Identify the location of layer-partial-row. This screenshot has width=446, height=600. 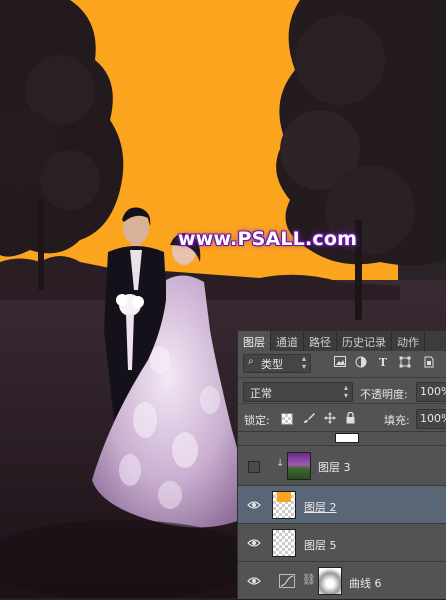
(342, 438).